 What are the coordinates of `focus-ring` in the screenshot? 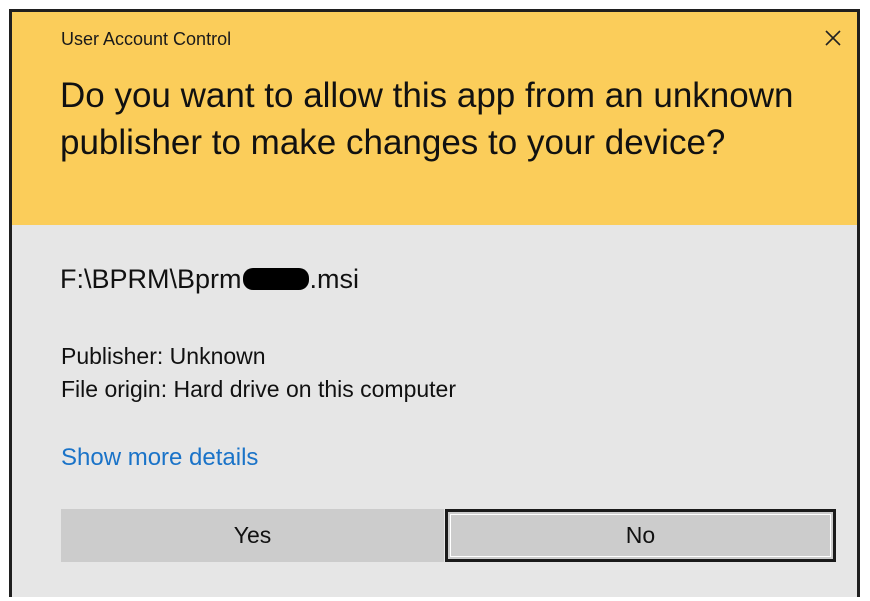 It's located at (640, 535).